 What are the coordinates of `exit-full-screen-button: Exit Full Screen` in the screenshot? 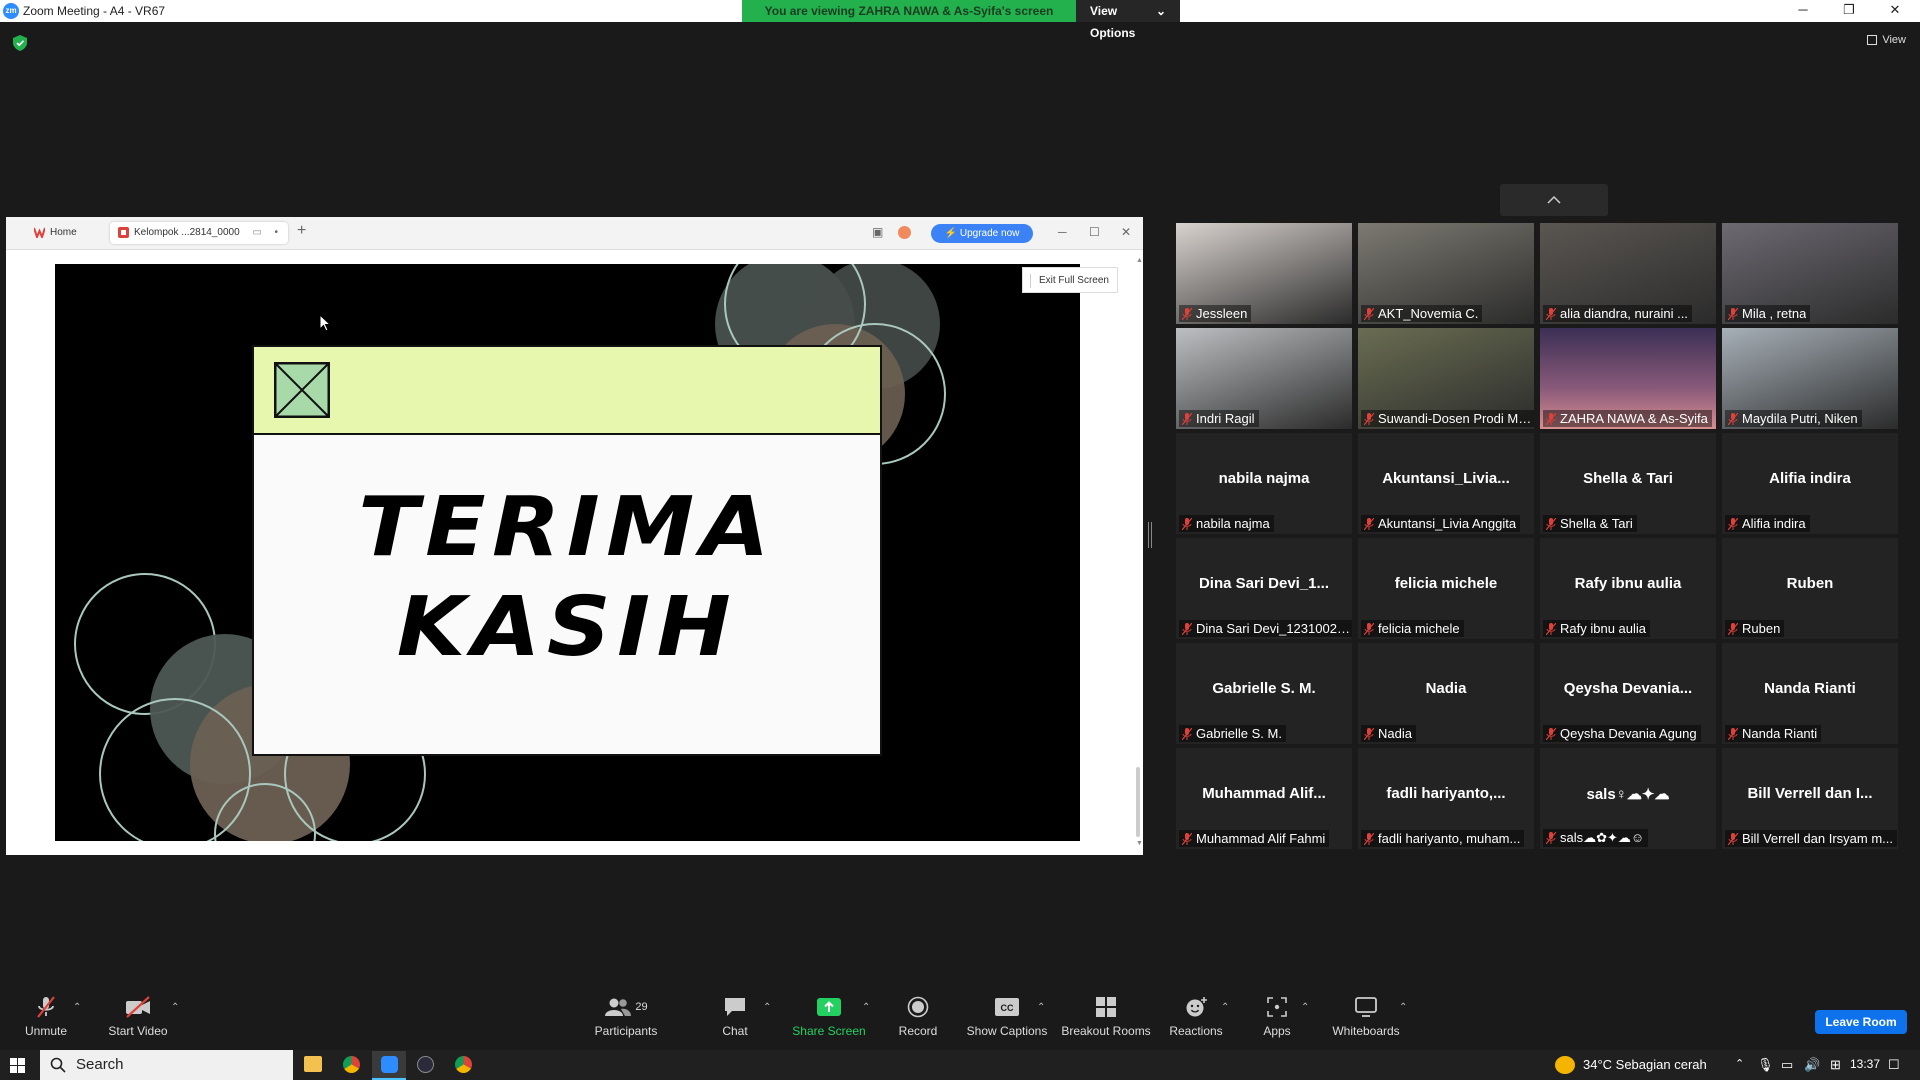 It's located at (1070, 280).